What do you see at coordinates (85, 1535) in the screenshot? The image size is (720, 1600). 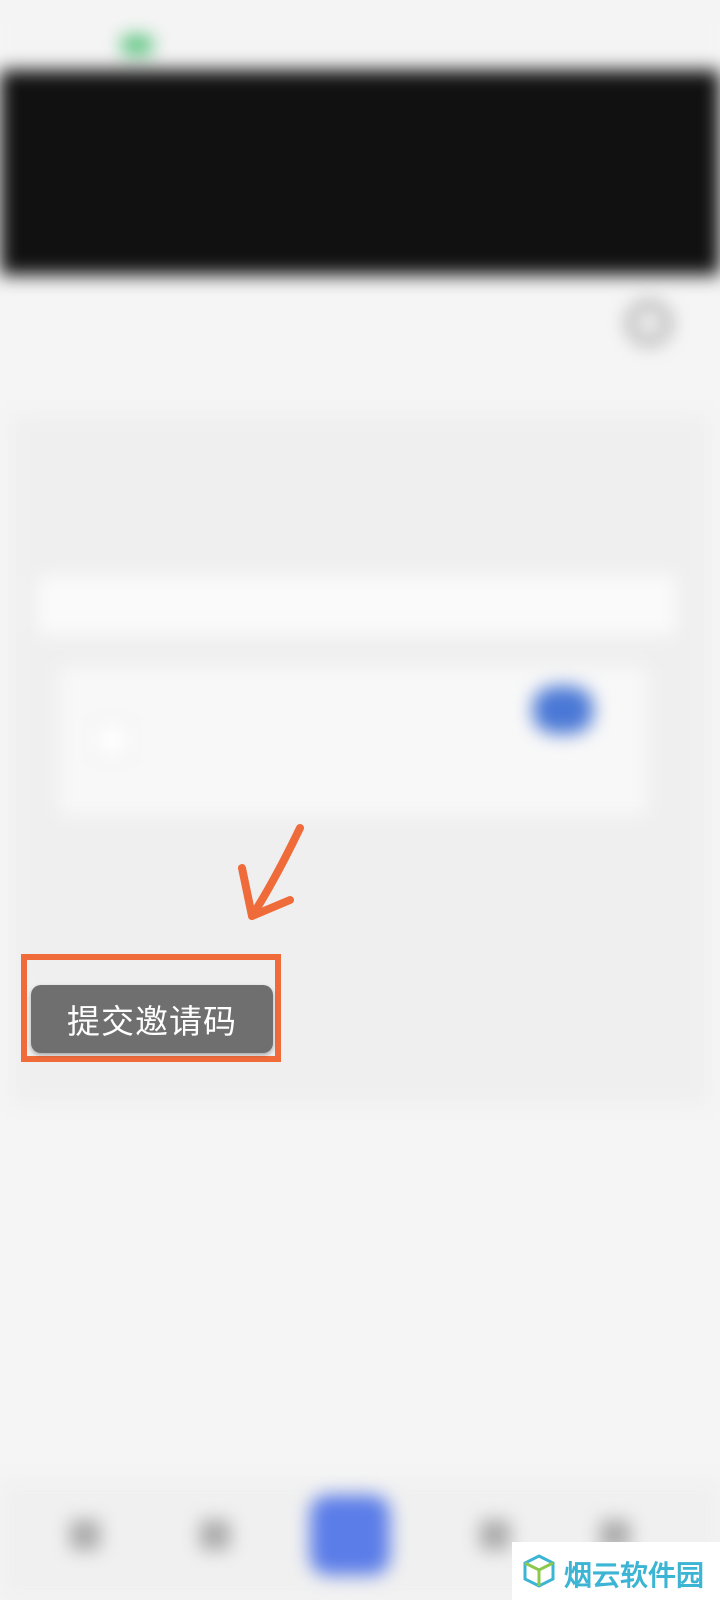 I see `back-icon` at bounding box center [85, 1535].